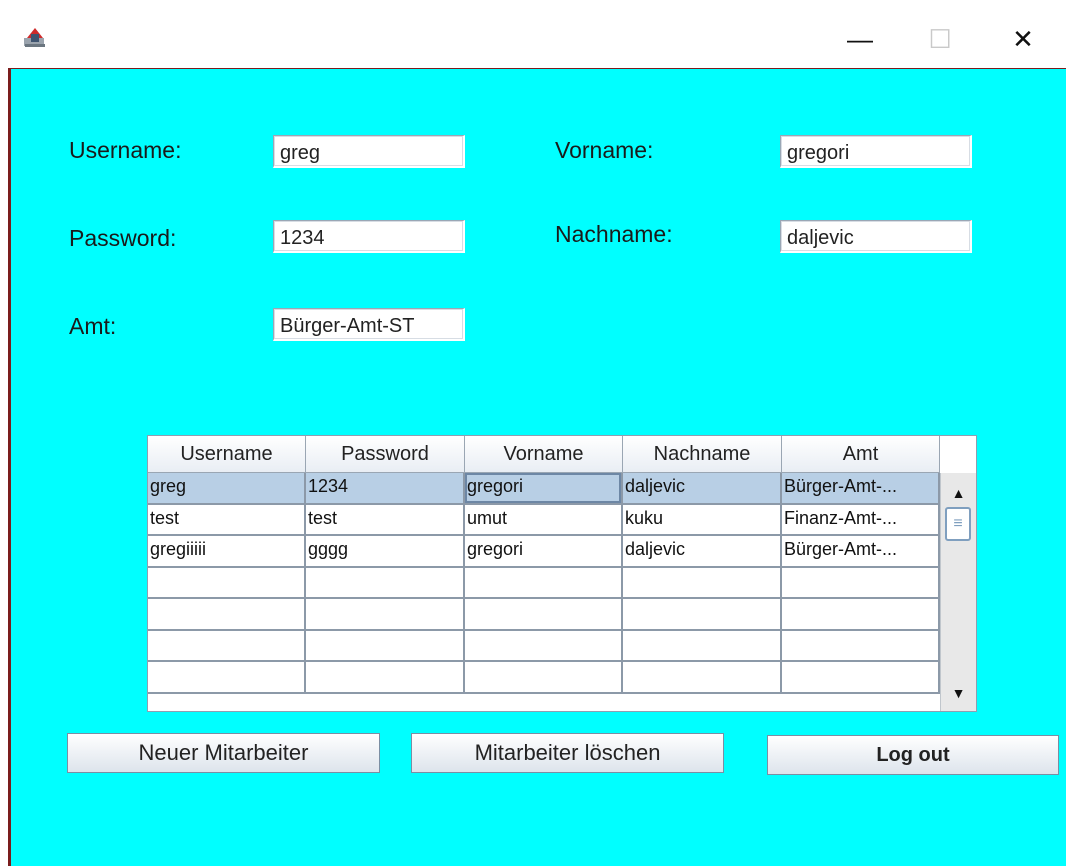  Describe the element at coordinates (227, 520) in the screenshot. I see `cell-username: test` at that location.